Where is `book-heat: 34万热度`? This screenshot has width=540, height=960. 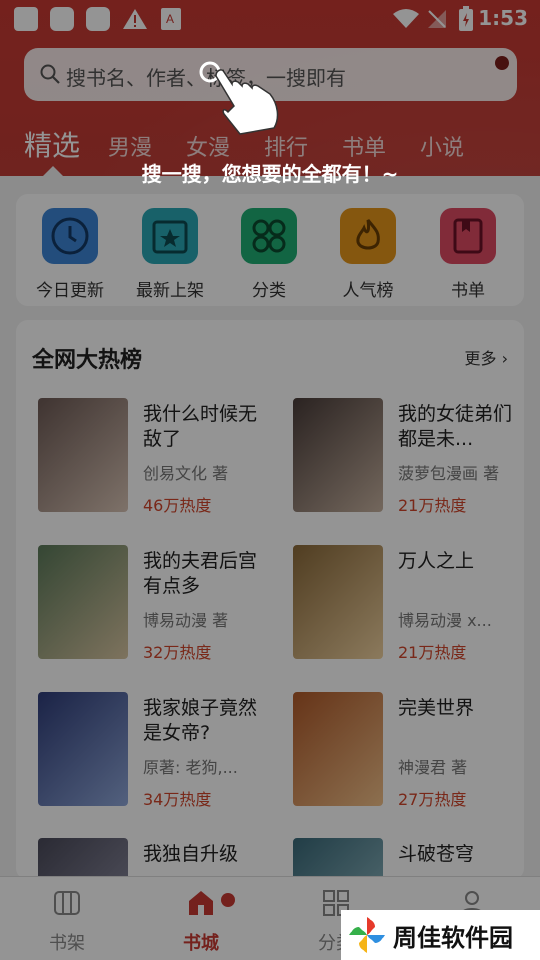 book-heat: 34万热度 is located at coordinates (177, 799).